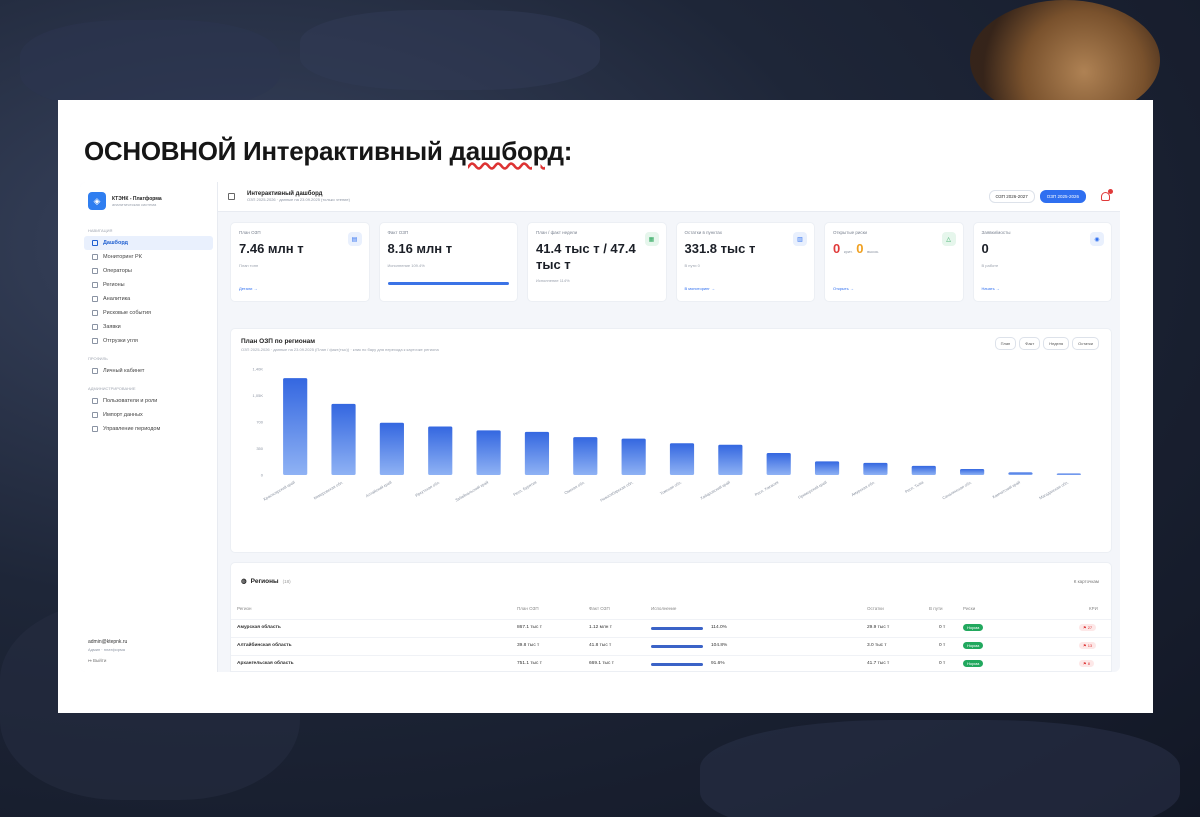 The width and height of the screenshot is (1200, 817). I want to click on y-tick-label: 350, so click(259, 448).